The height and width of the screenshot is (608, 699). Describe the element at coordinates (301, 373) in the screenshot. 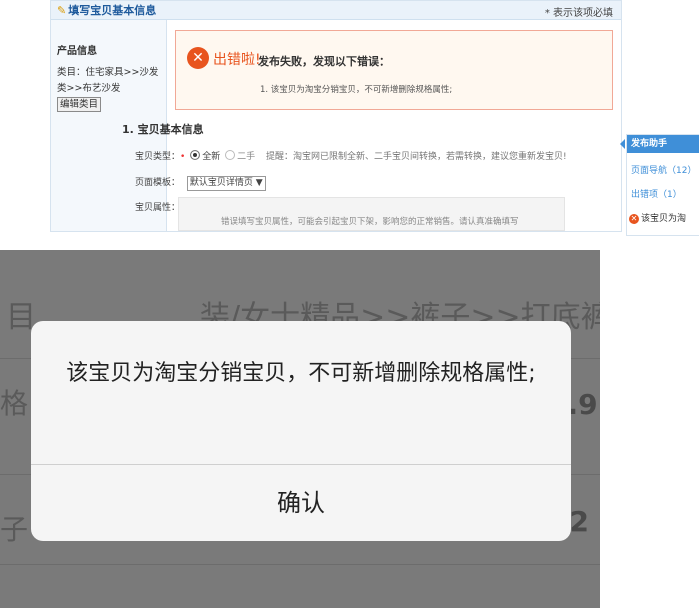

I see `alert-message: 该宝贝为淘宝分销宝贝，不可新增删除规格属性;` at that location.